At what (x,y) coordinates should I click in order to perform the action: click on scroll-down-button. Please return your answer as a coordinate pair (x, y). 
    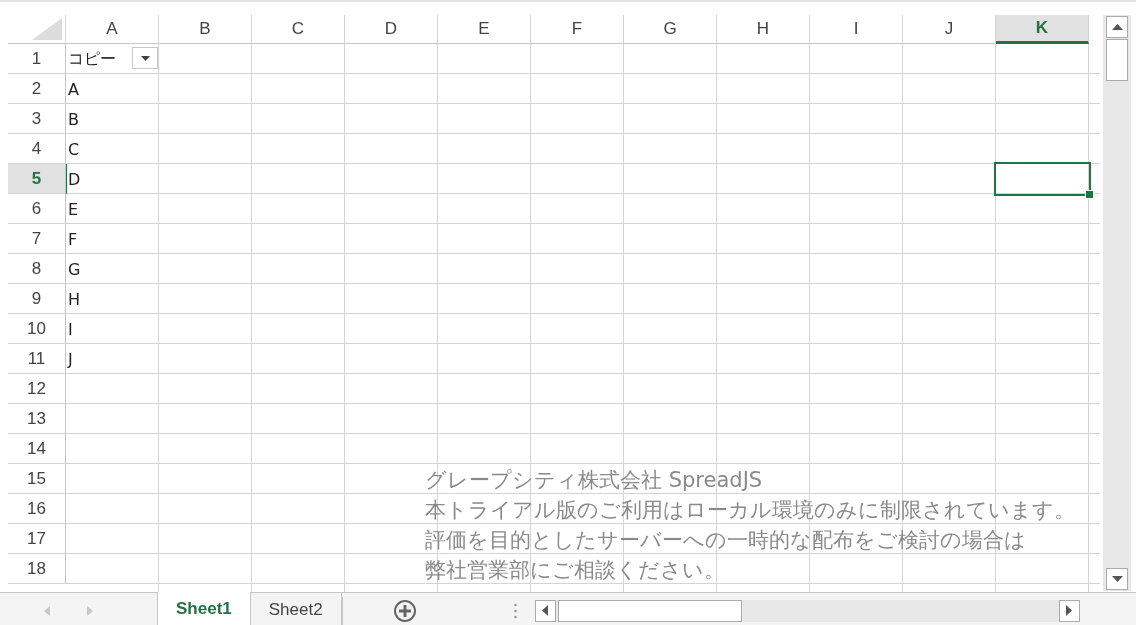
    Looking at the image, I should click on (1117, 579).